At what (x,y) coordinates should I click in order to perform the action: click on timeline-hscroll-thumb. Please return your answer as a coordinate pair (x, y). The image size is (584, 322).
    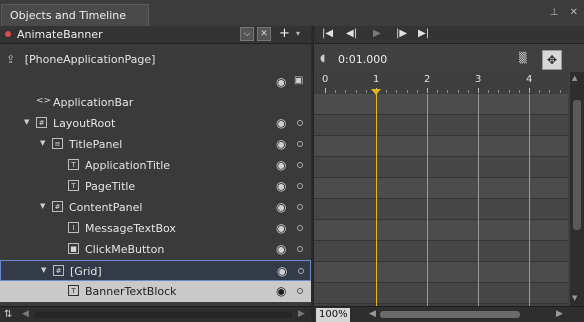
    Looking at the image, I should click on (450, 314).